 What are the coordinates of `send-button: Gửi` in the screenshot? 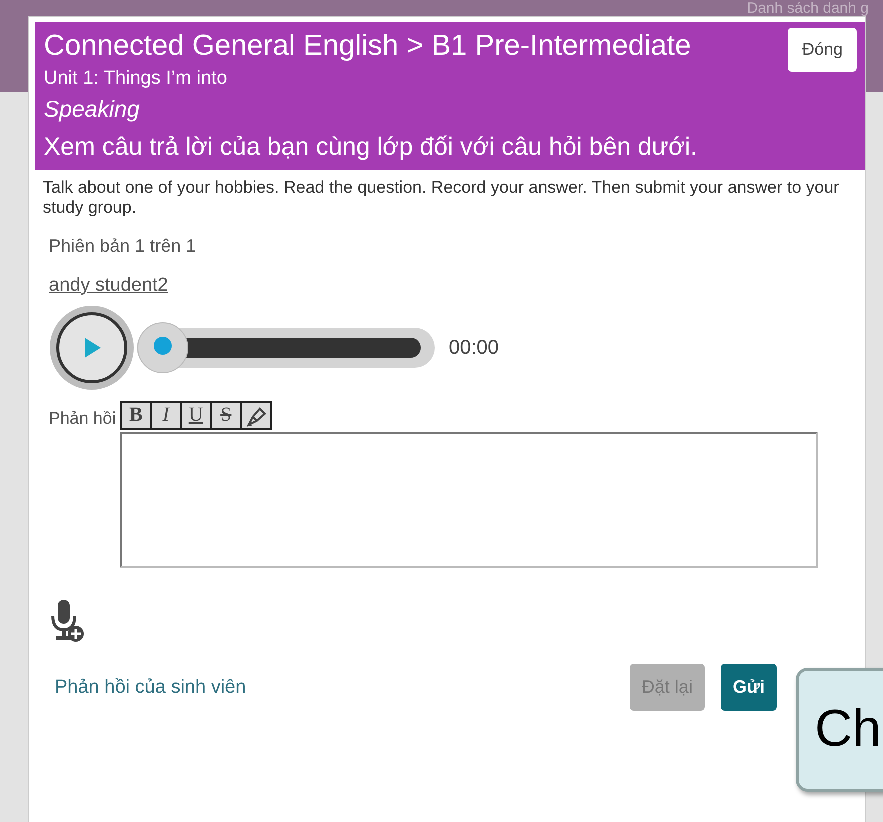 It's located at (748, 687).